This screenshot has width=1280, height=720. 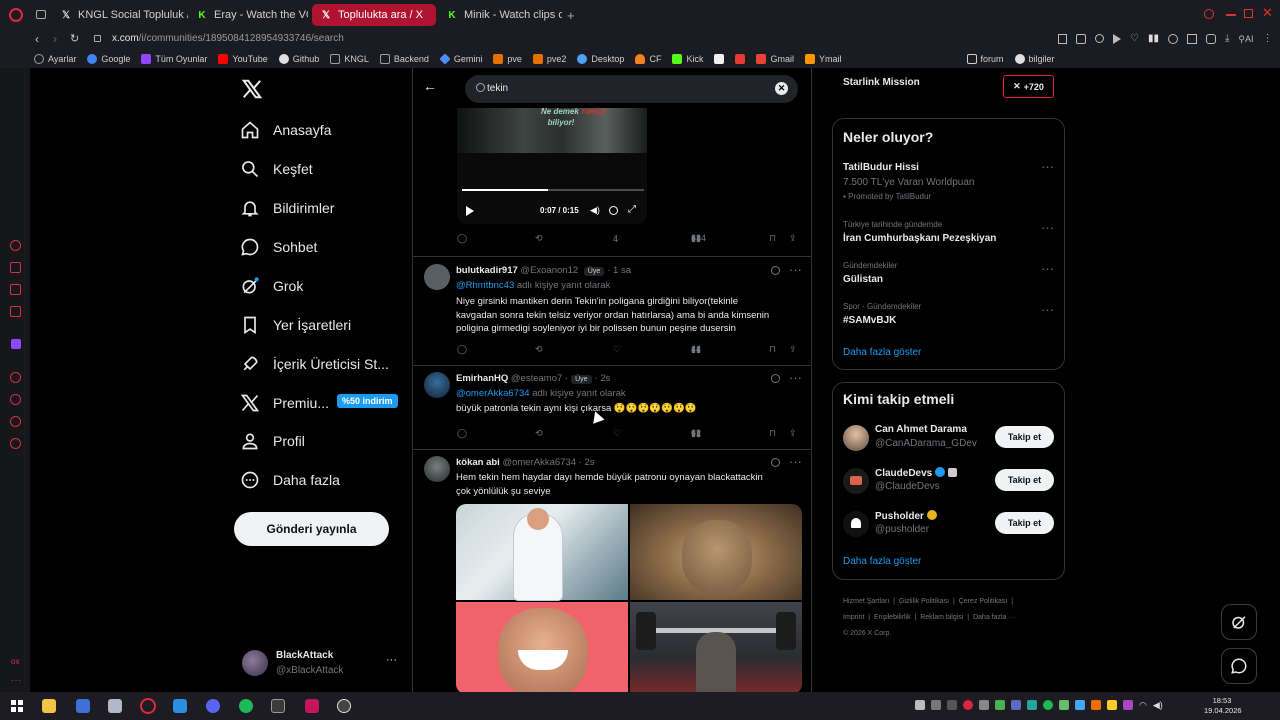 I want to click on tab-0: 𝕏KNGL Social Topluluk / X, so click(x=120, y=15).